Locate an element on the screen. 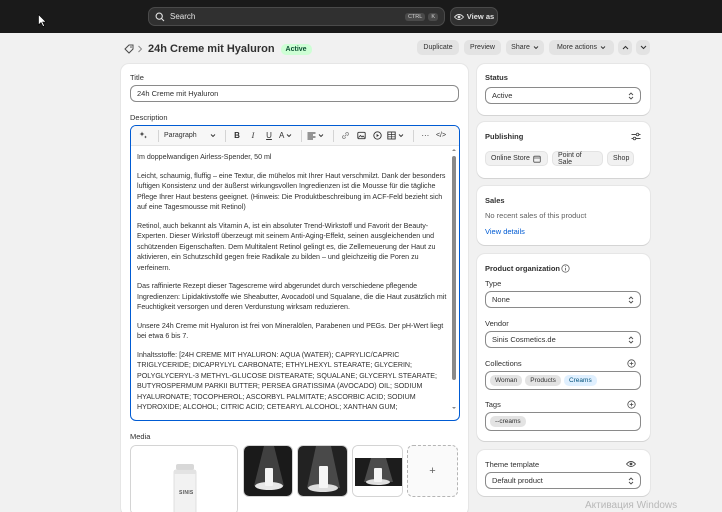 This screenshot has width=722, height=512. tag-chip: --creams is located at coordinates (508, 421).